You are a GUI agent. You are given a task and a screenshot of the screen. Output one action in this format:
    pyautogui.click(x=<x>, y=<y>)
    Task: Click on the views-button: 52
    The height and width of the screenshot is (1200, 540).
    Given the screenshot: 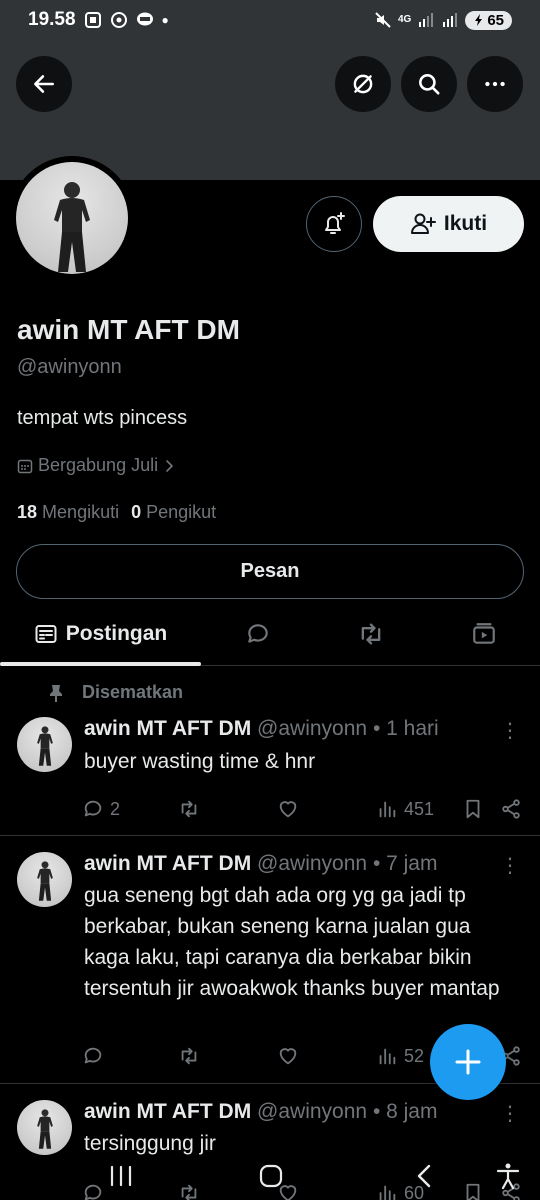 What is the action you would take?
    pyautogui.click(x=400, y=1056)
    